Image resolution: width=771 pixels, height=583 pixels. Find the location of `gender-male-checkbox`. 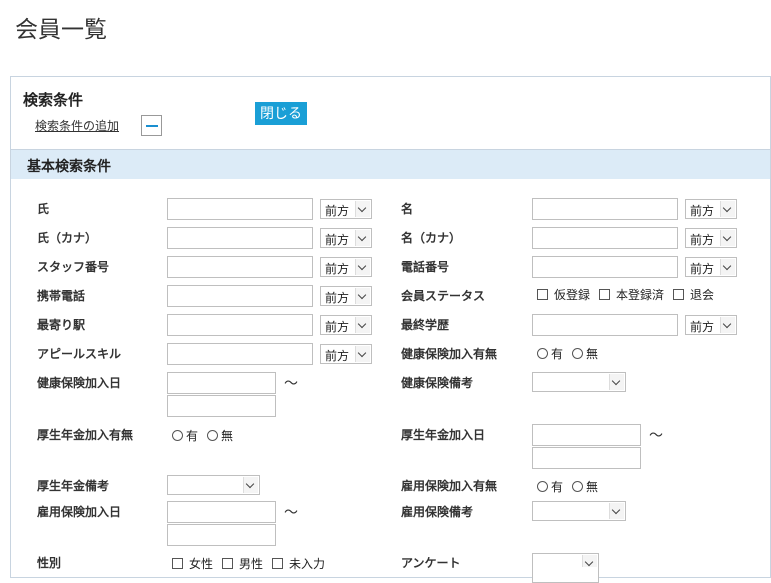

gender-male-checkbox is located at coordinates (228, 563).